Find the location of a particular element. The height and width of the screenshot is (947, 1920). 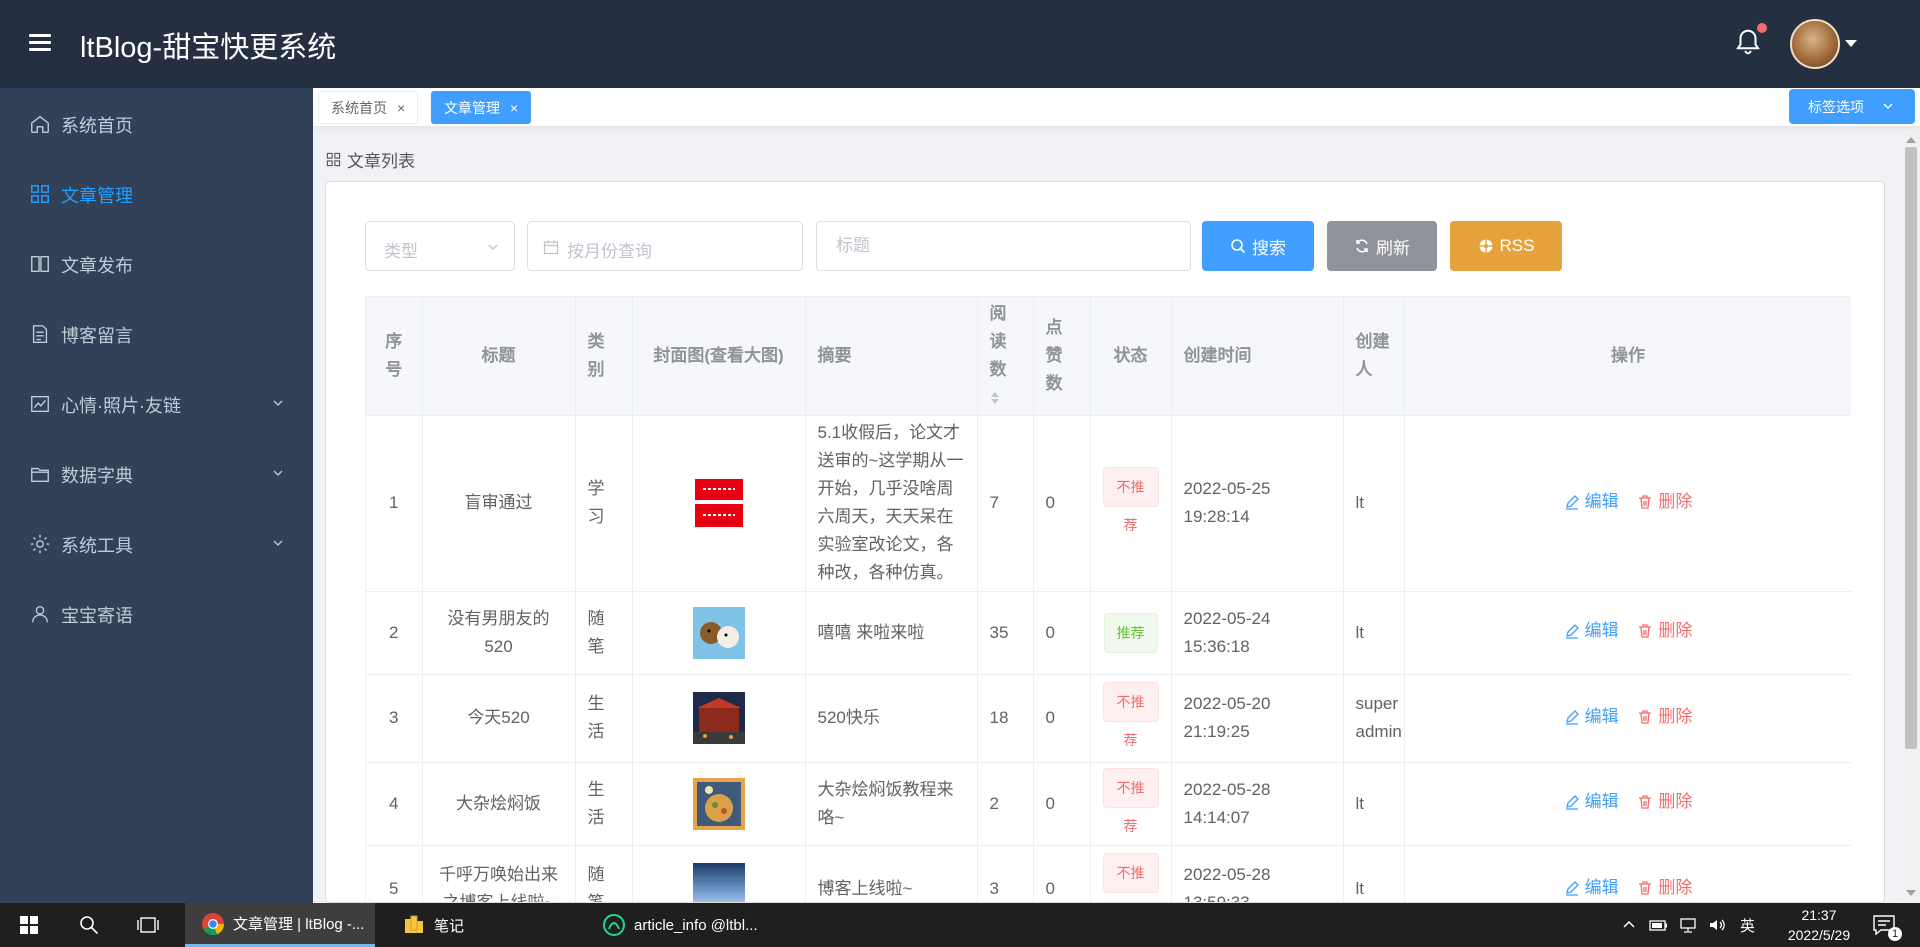

sidebar-item-publish: 文章发布 is located at coordinates (156, 263).